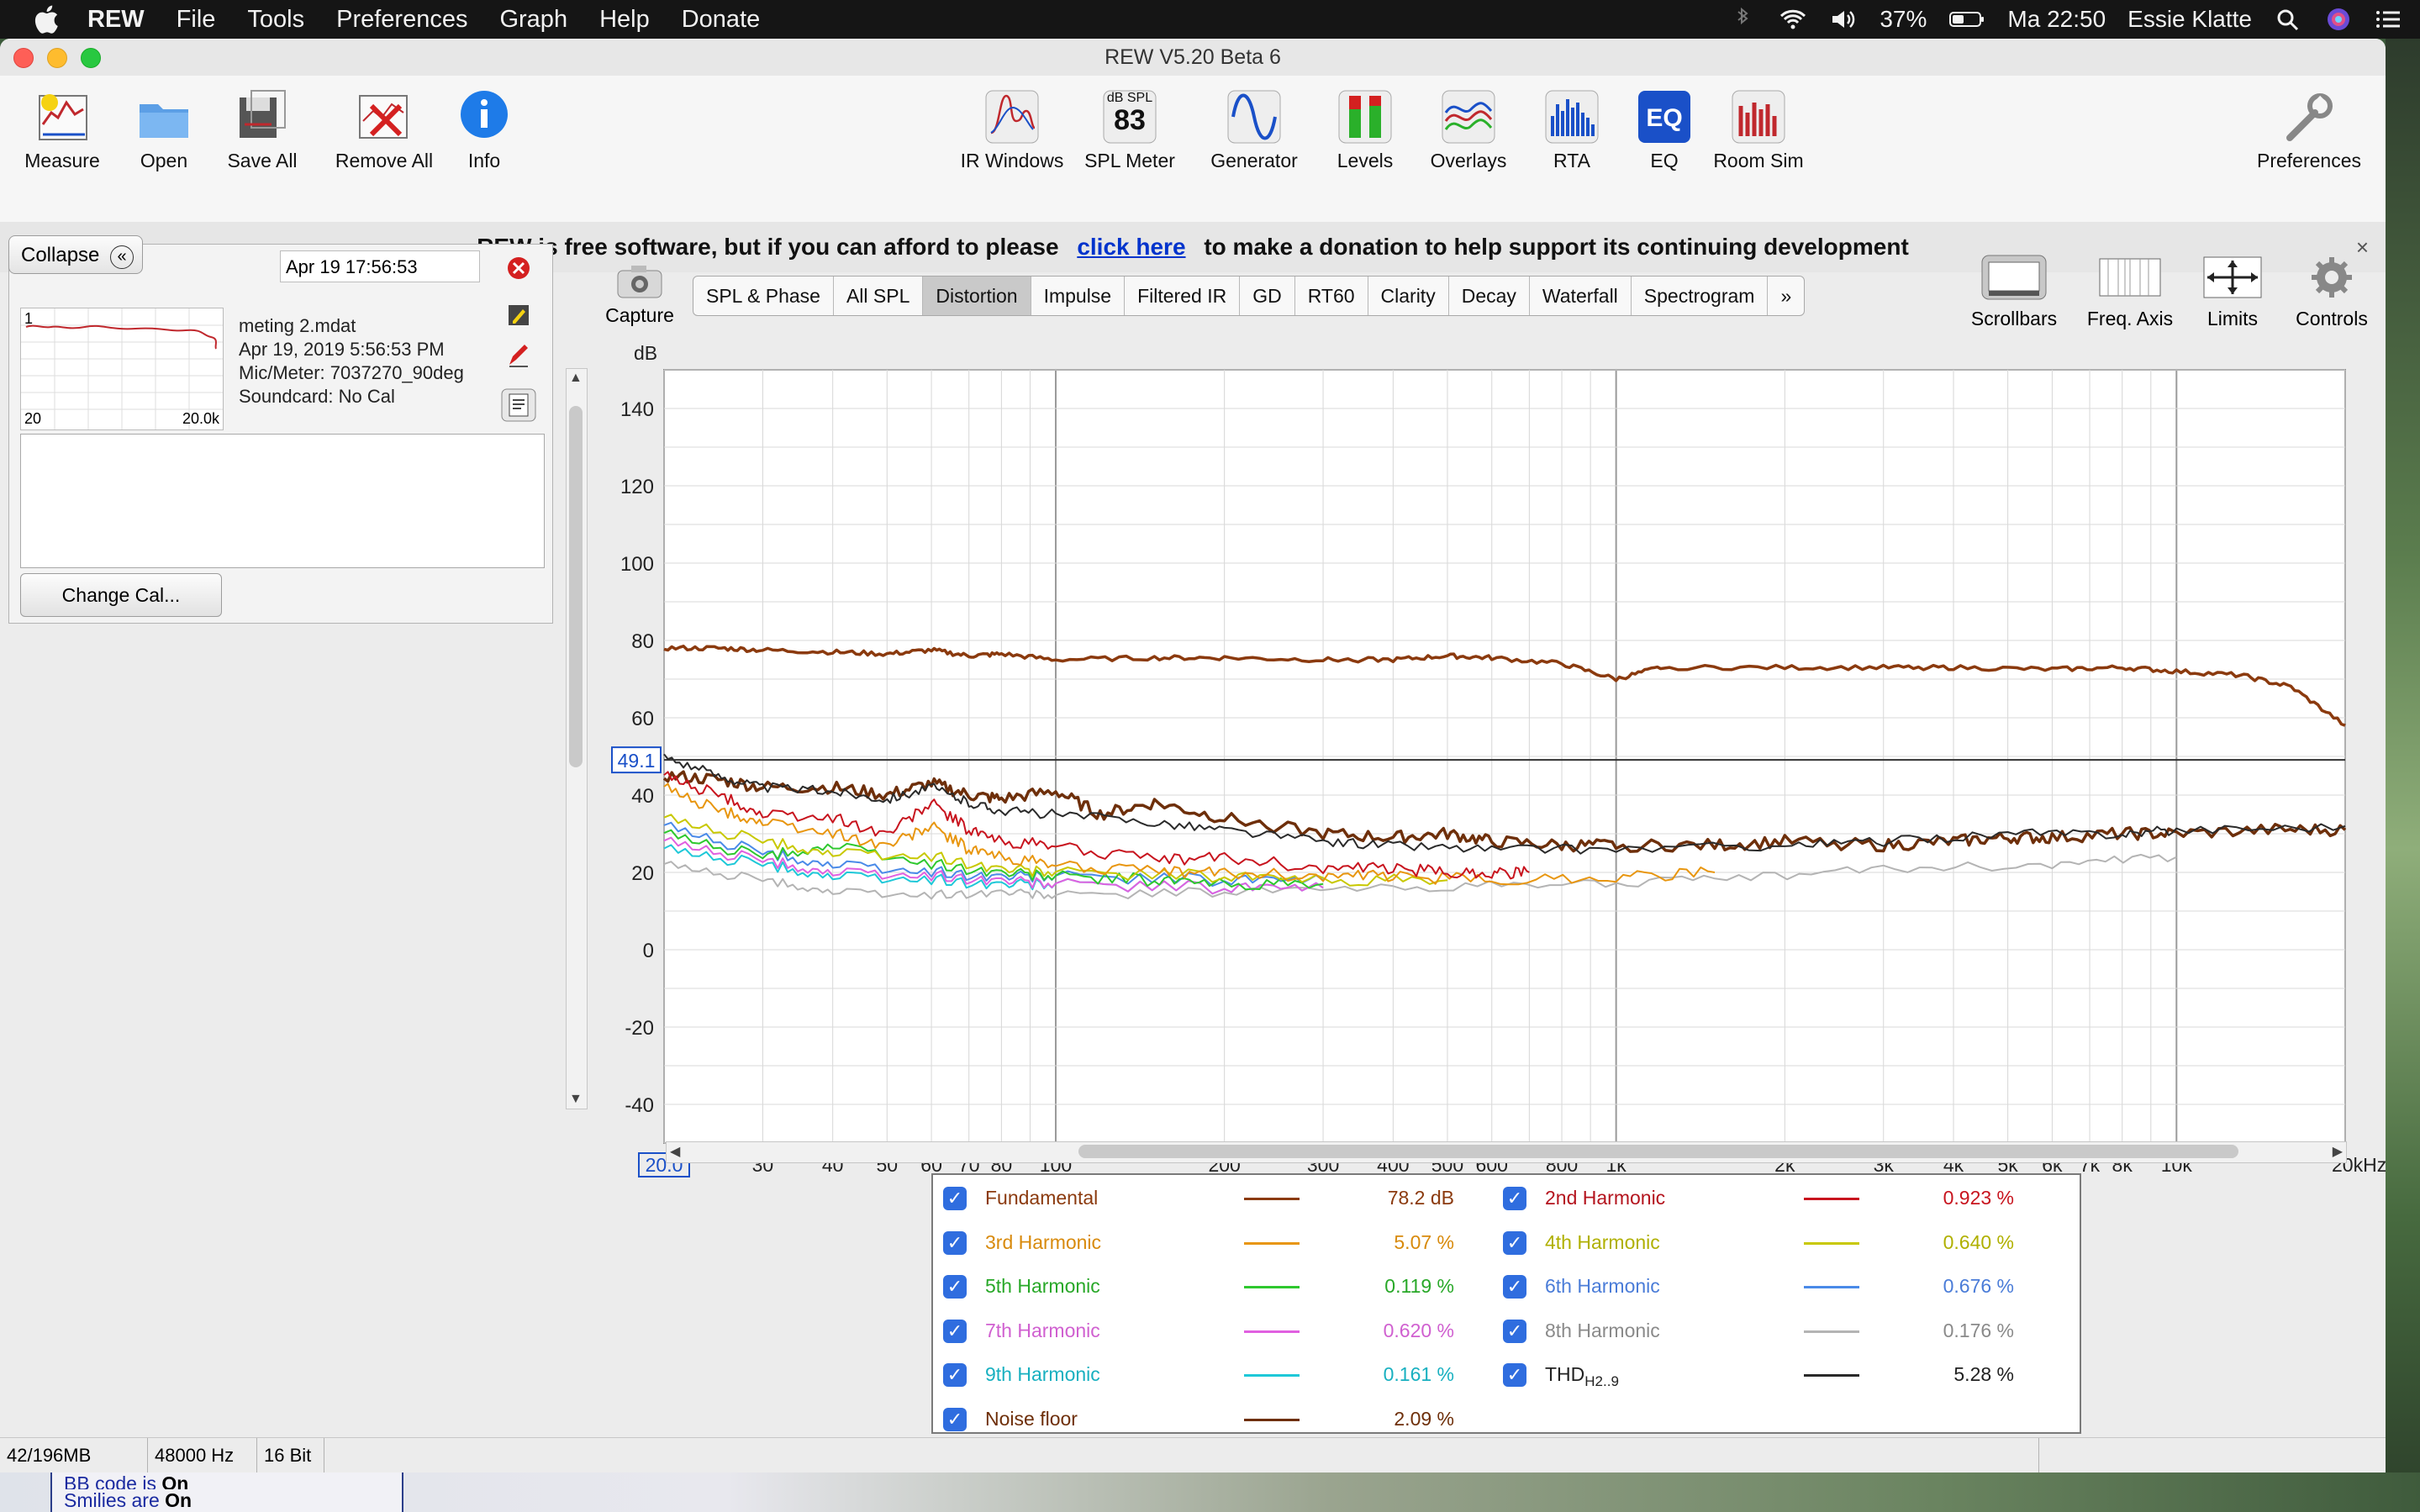 This screenshot has height=1512, width=2420. Describe the element at coordinates (116, 20) in the screenshot. I see `menu-app-rew: REW` at that location.